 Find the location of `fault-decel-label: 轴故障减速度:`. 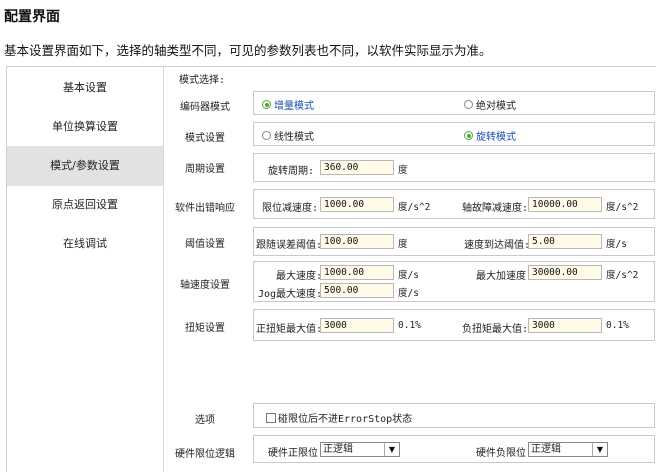

fault-decel-label: 轴故障减速度: is located at coordinates (495, 208).